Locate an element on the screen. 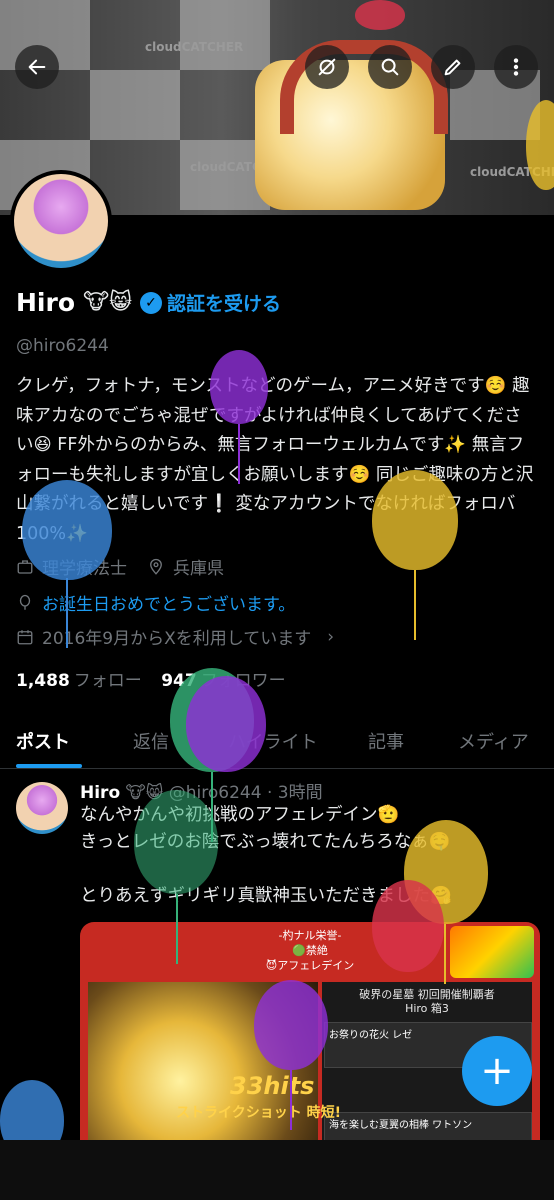  balloon-yellow is located at coordinates (415, 520).